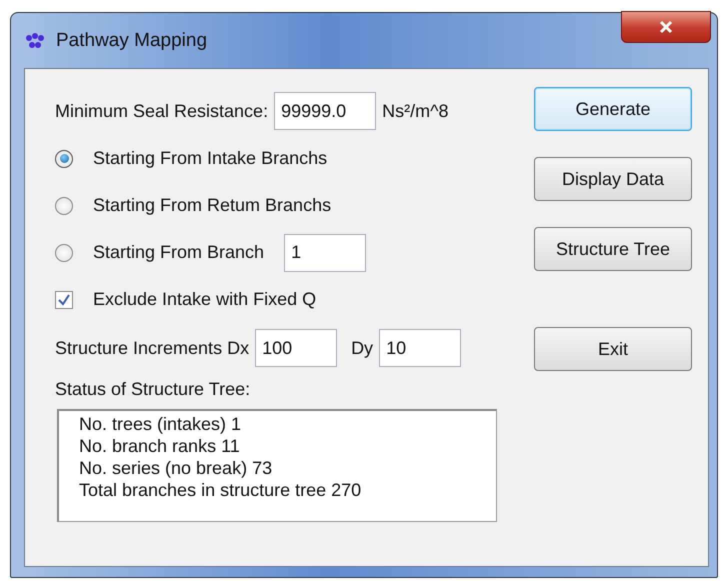 Image resolution: width=726 pixels, height=581 pixels. I want to click on status-line: No. branch ranks 11, so click(160, 446).